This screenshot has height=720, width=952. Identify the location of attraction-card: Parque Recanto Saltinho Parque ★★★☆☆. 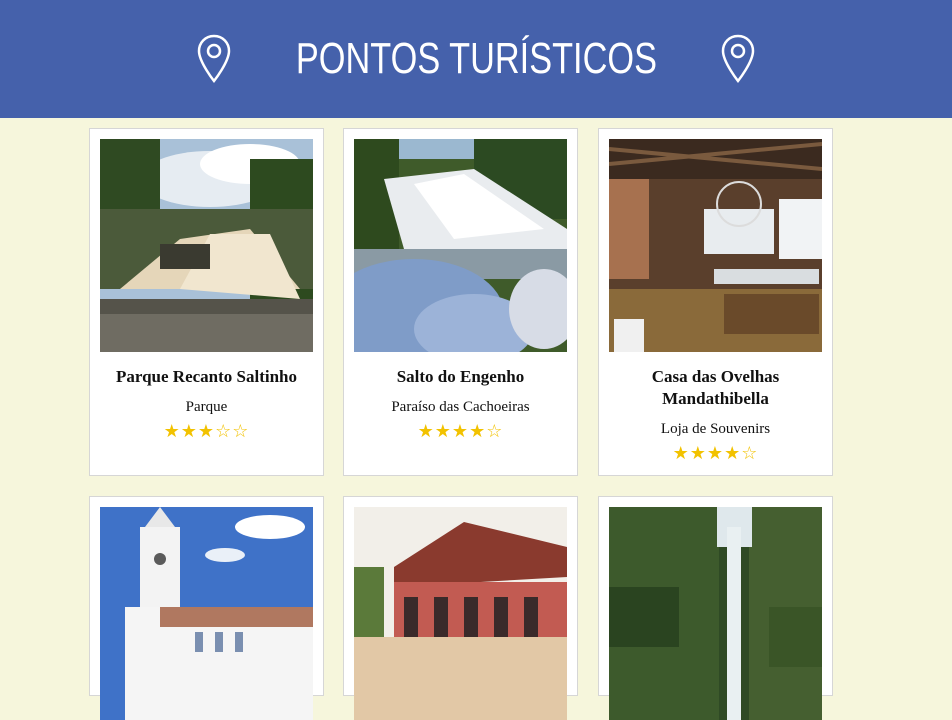
(206, 302).